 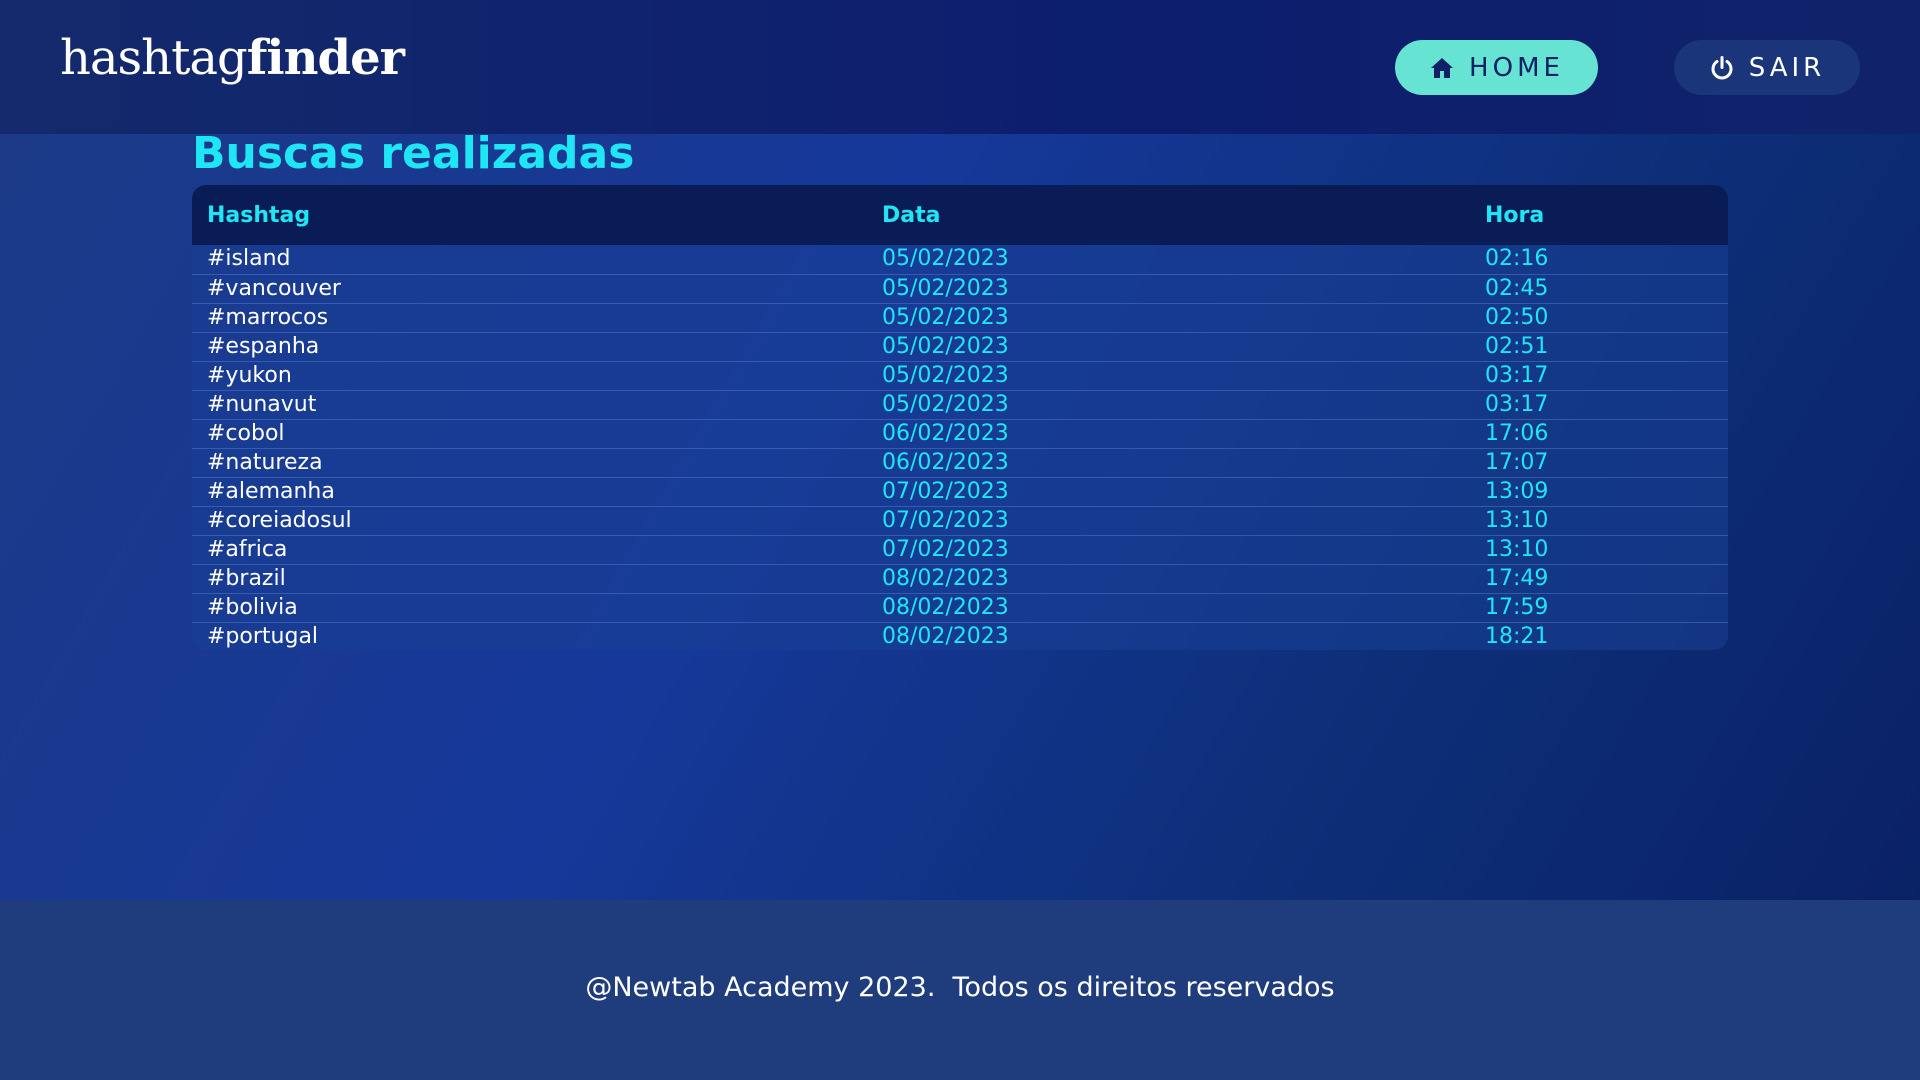 I want to click on hashtag-cell: #island, so click(x=249, y=259).